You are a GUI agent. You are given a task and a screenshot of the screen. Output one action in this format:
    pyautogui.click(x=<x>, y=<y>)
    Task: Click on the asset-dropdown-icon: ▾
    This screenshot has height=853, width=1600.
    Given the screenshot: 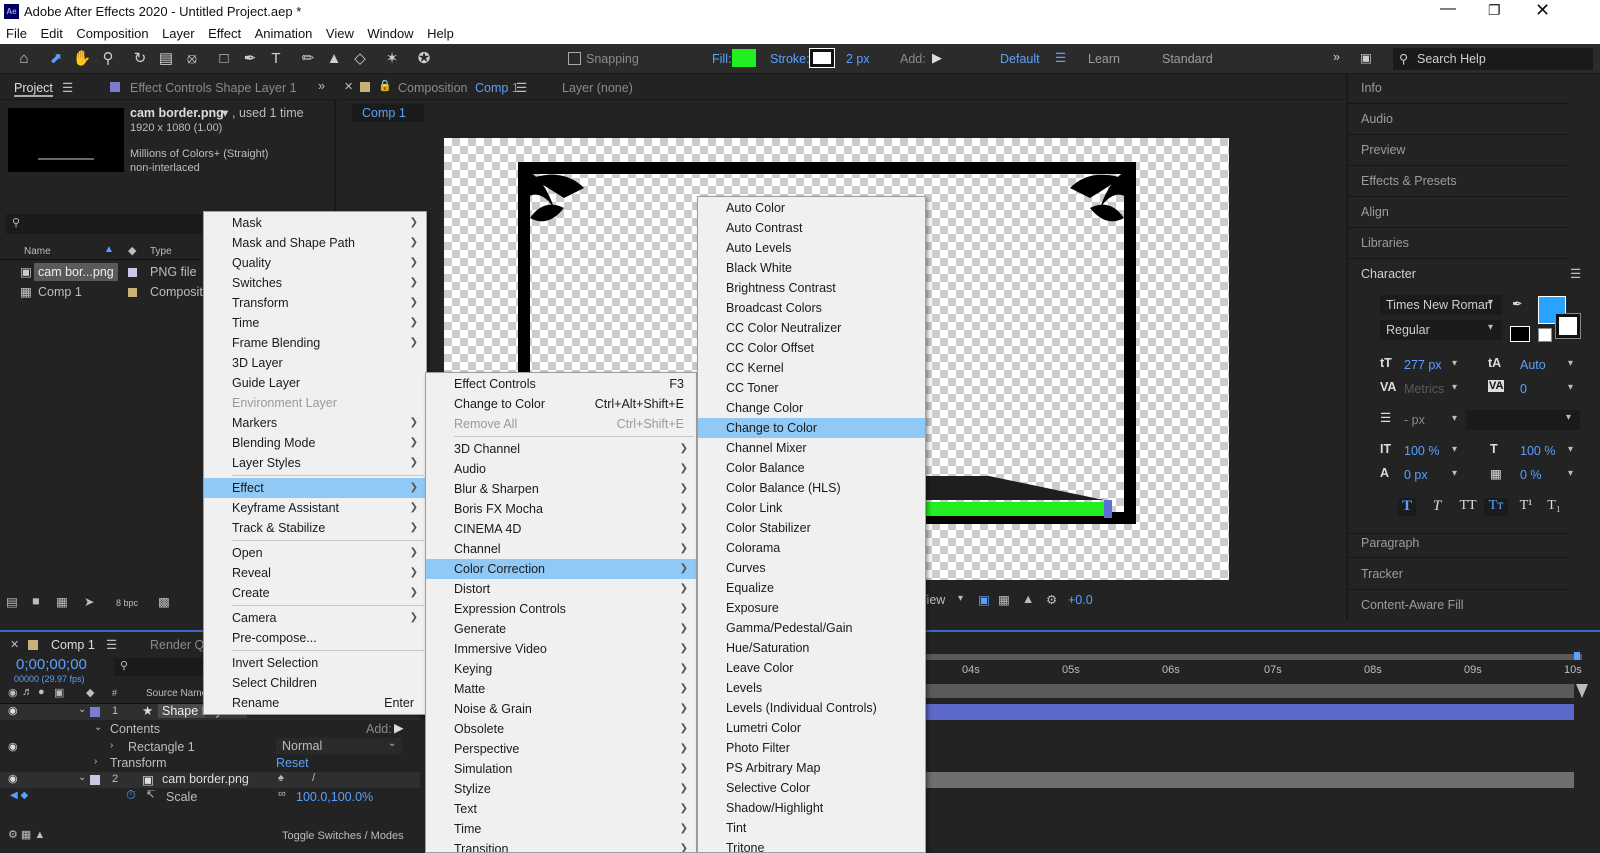 What is the action you would take?
    pyautogui.click(x=225, y=112)
    